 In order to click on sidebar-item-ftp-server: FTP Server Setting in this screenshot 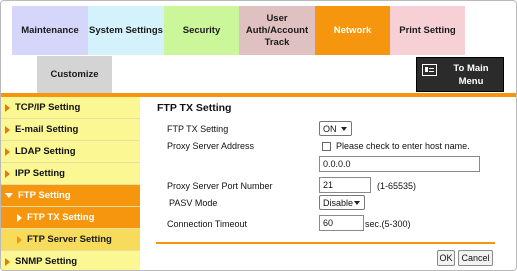, I will do `click(70, 240)`.